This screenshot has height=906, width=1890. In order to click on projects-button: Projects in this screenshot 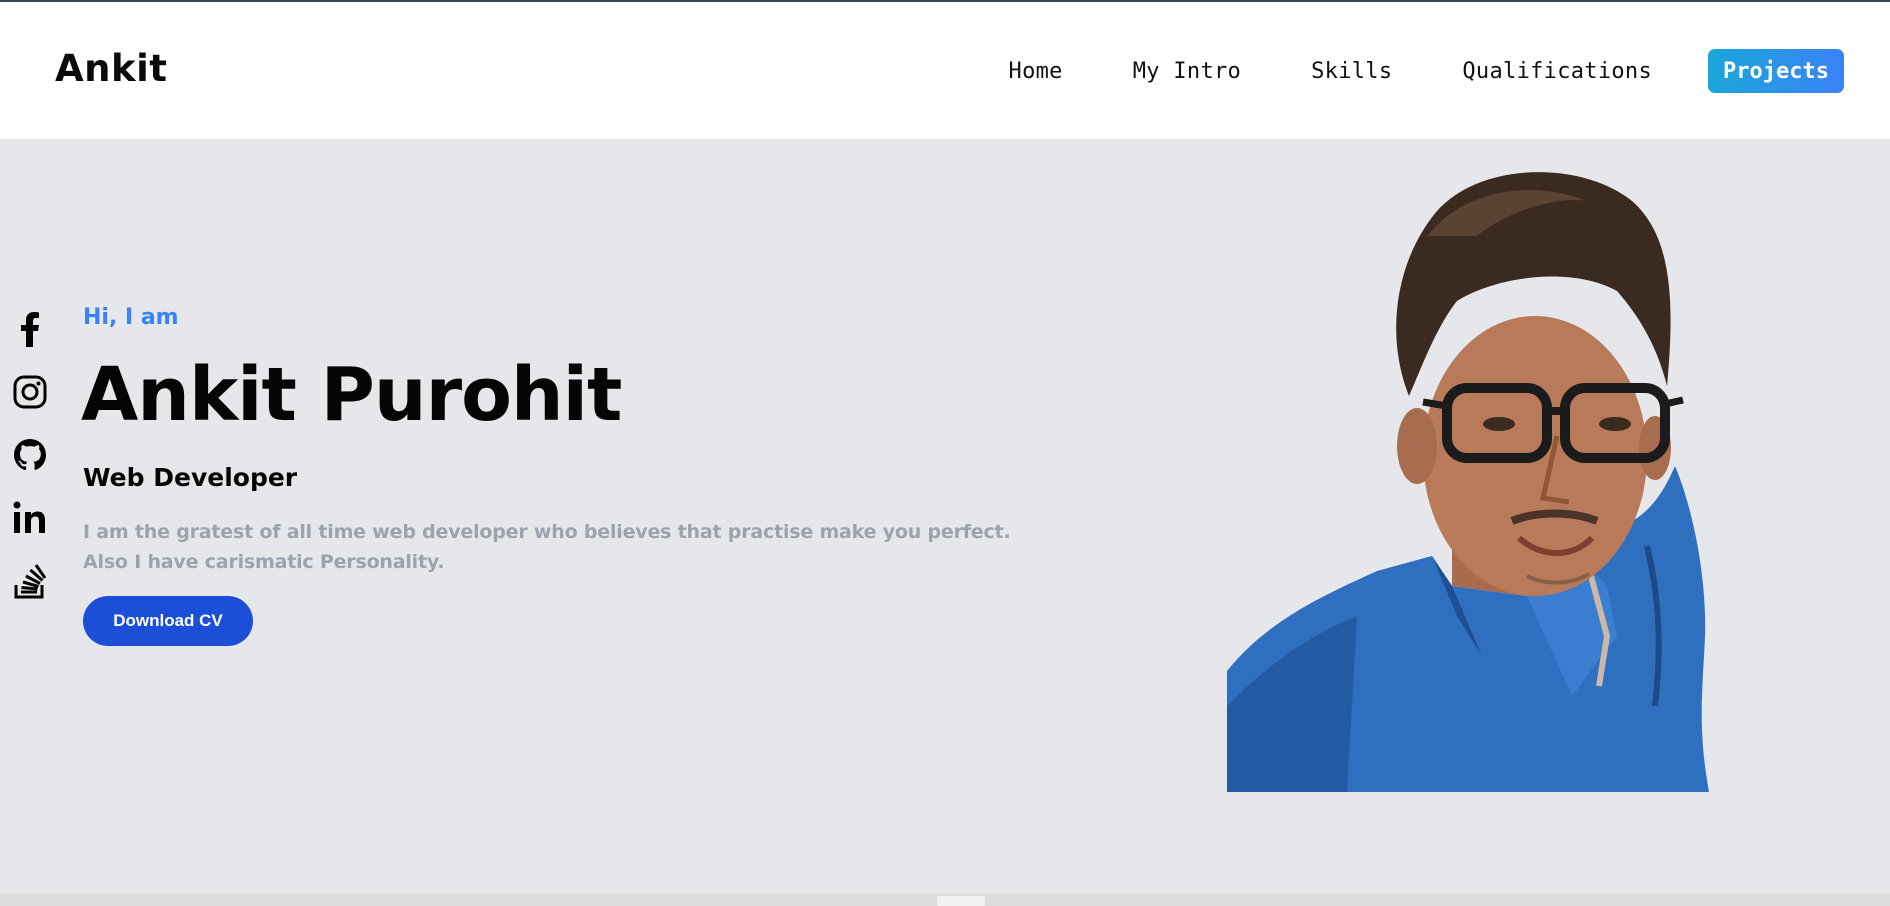, I will do `click(1776, 71)`.